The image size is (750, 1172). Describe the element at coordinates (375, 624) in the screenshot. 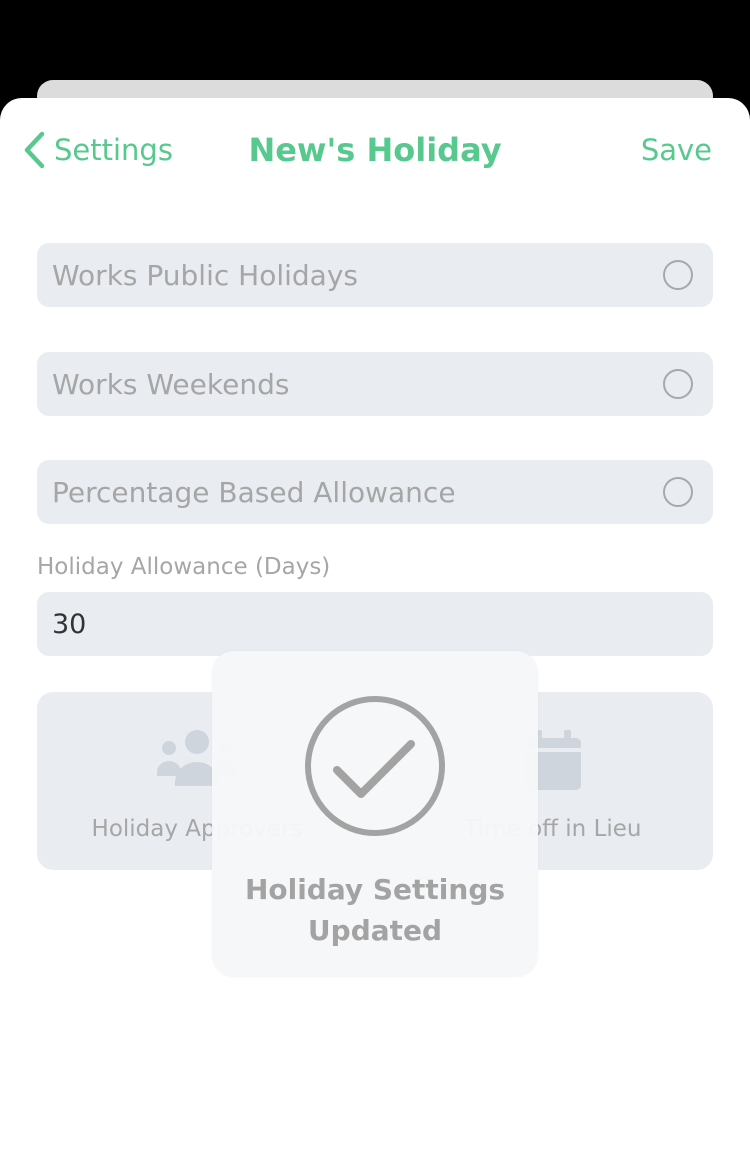

I see `holiday-allowance-input` at that location.